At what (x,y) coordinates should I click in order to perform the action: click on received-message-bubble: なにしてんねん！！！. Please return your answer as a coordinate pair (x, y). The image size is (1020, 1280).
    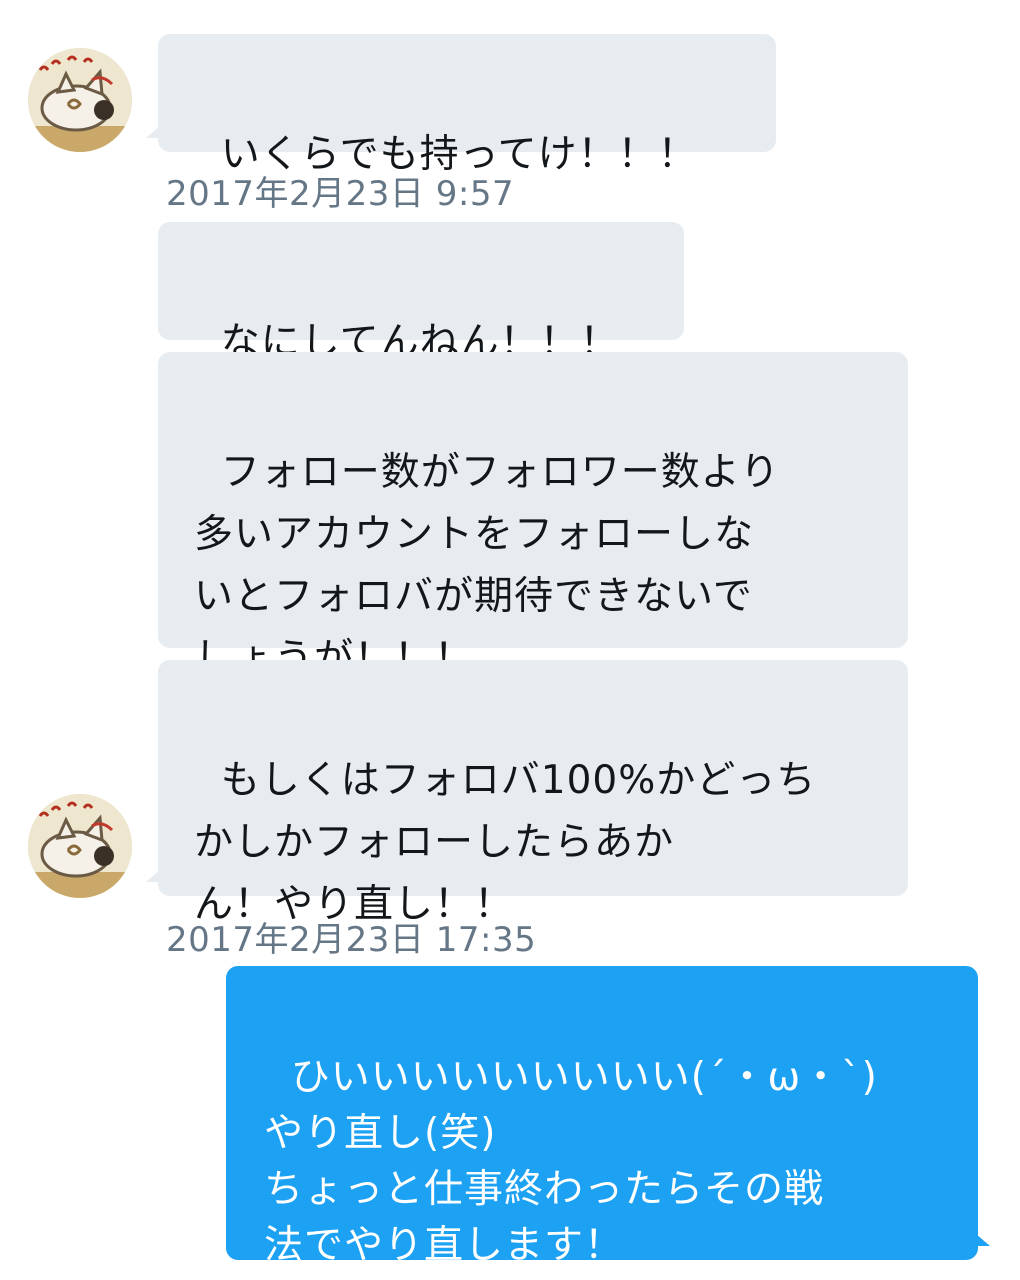
    Looking at the image, I should click on (421, 293).